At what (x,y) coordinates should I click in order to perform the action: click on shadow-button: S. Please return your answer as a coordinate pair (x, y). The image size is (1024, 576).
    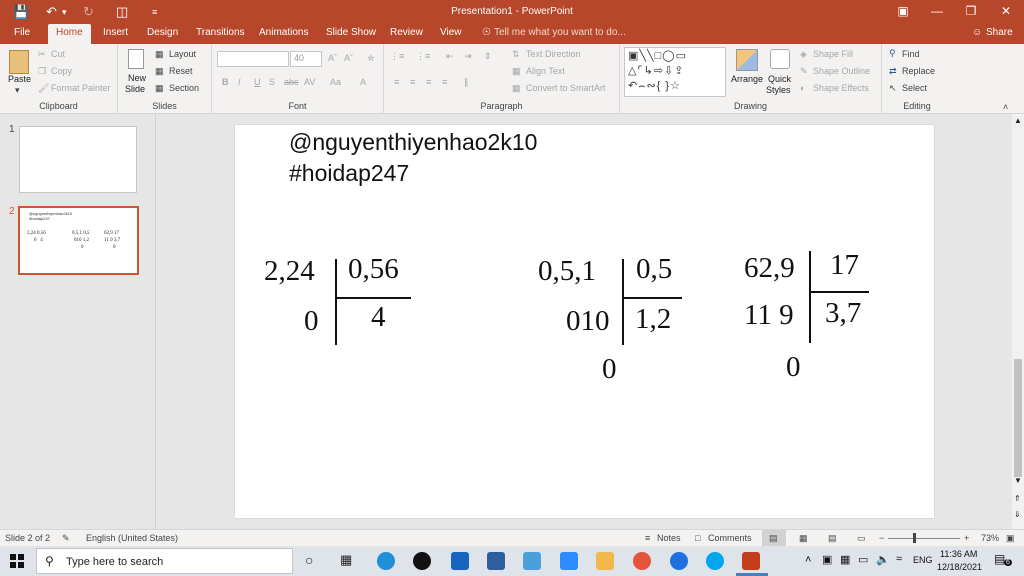
    Looking at the image, I should click on (272, 82).